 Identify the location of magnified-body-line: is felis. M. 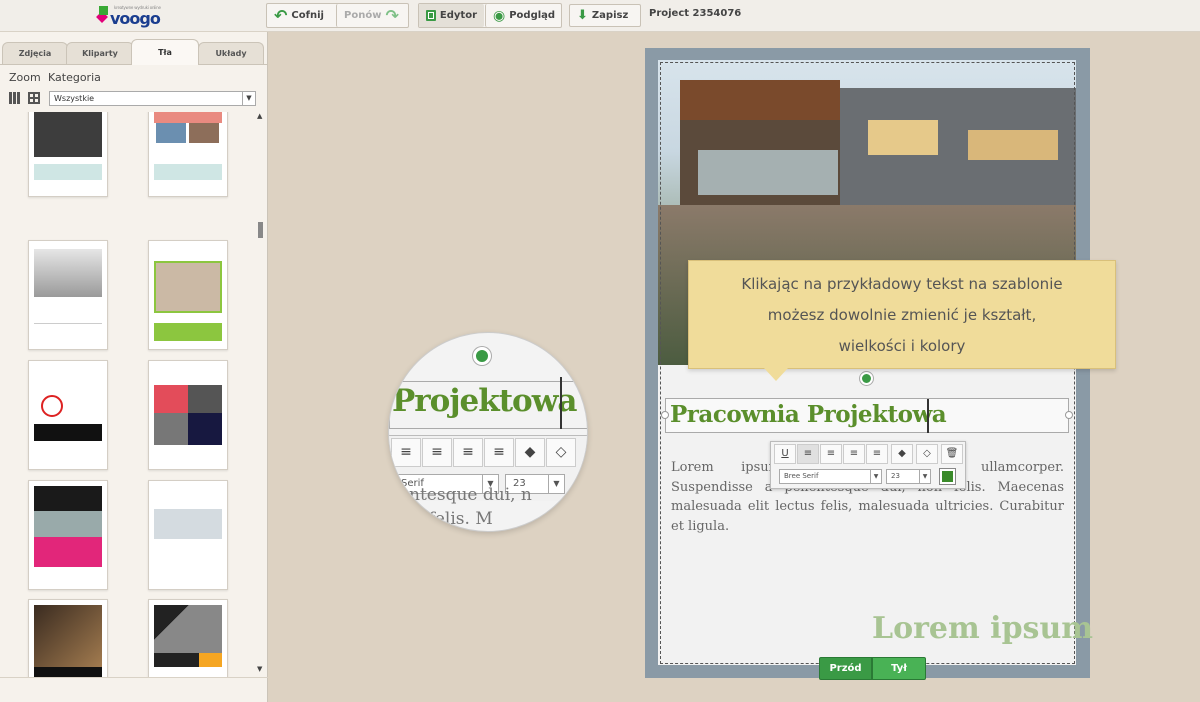
(451, 519).